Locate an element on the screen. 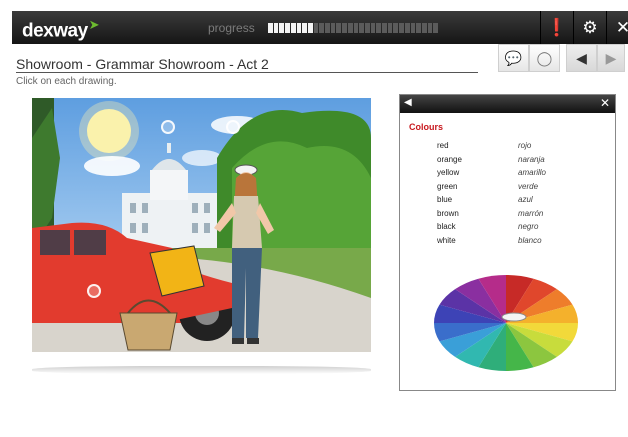 The height and width of the screenshot is (437, 628). gear-icon: ⚙ is located at coordinates (589, 27).